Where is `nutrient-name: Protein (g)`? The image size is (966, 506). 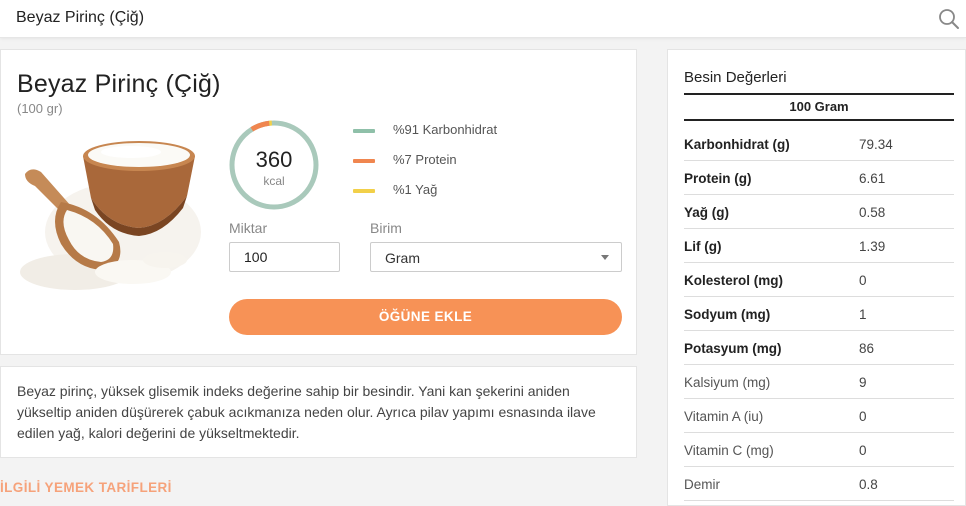 nutrient-name: Protein (g) is located at coordinates (718, 178).